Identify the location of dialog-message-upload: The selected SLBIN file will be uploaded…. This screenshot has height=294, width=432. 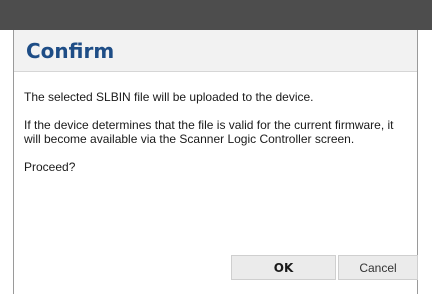
(169, 97).